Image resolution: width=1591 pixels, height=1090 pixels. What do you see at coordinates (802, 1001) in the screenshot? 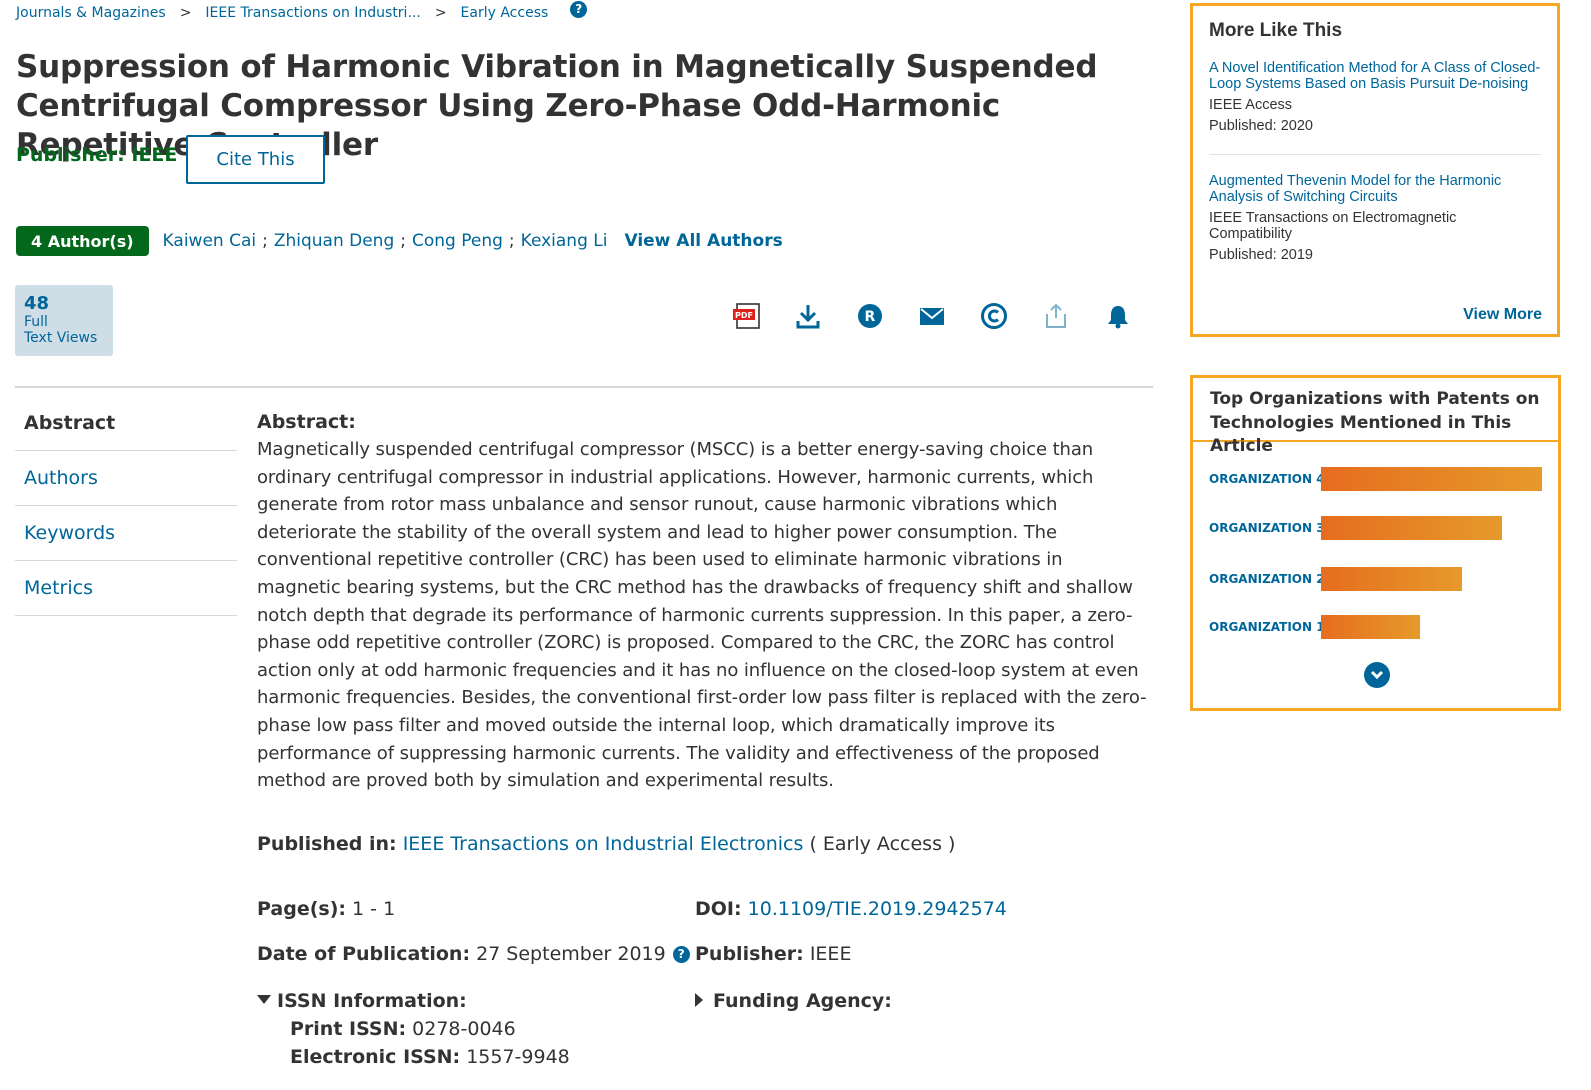
I see `funding-label: Funding Agency:` at bounding box center [802, 1001].